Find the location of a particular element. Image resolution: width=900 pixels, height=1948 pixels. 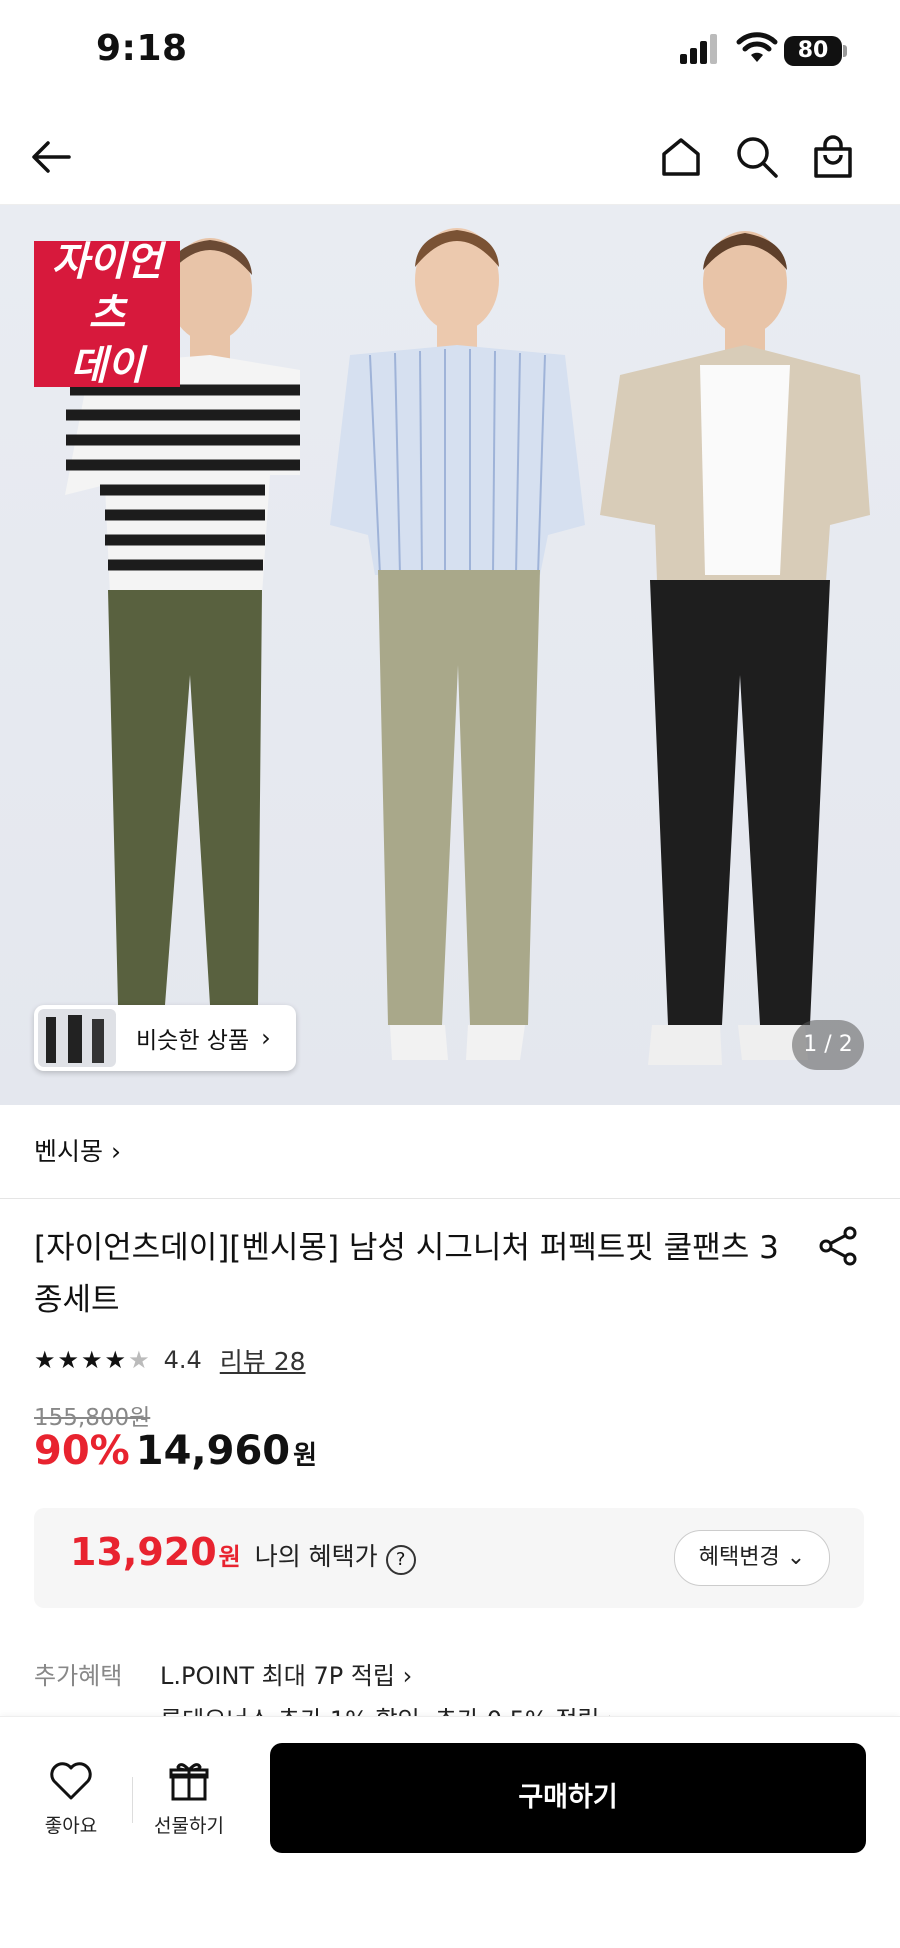

original-price: 155,800원 is located at coordinates (92, 1418).